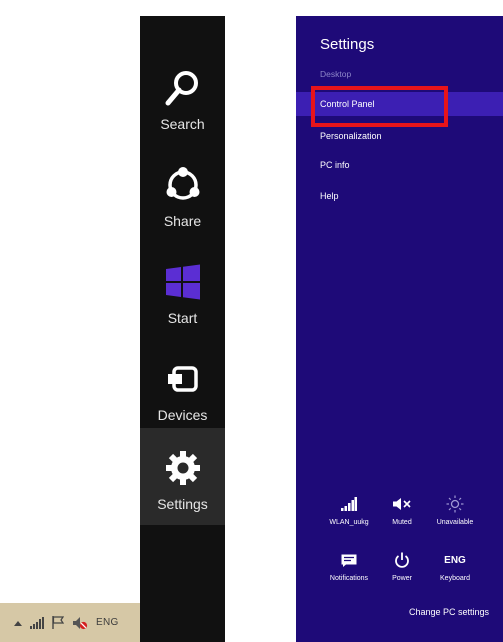 The image size is (503, 642). Describe the element at coordinates (183, 185) in the screenshot. I see `share-icon` at that location.